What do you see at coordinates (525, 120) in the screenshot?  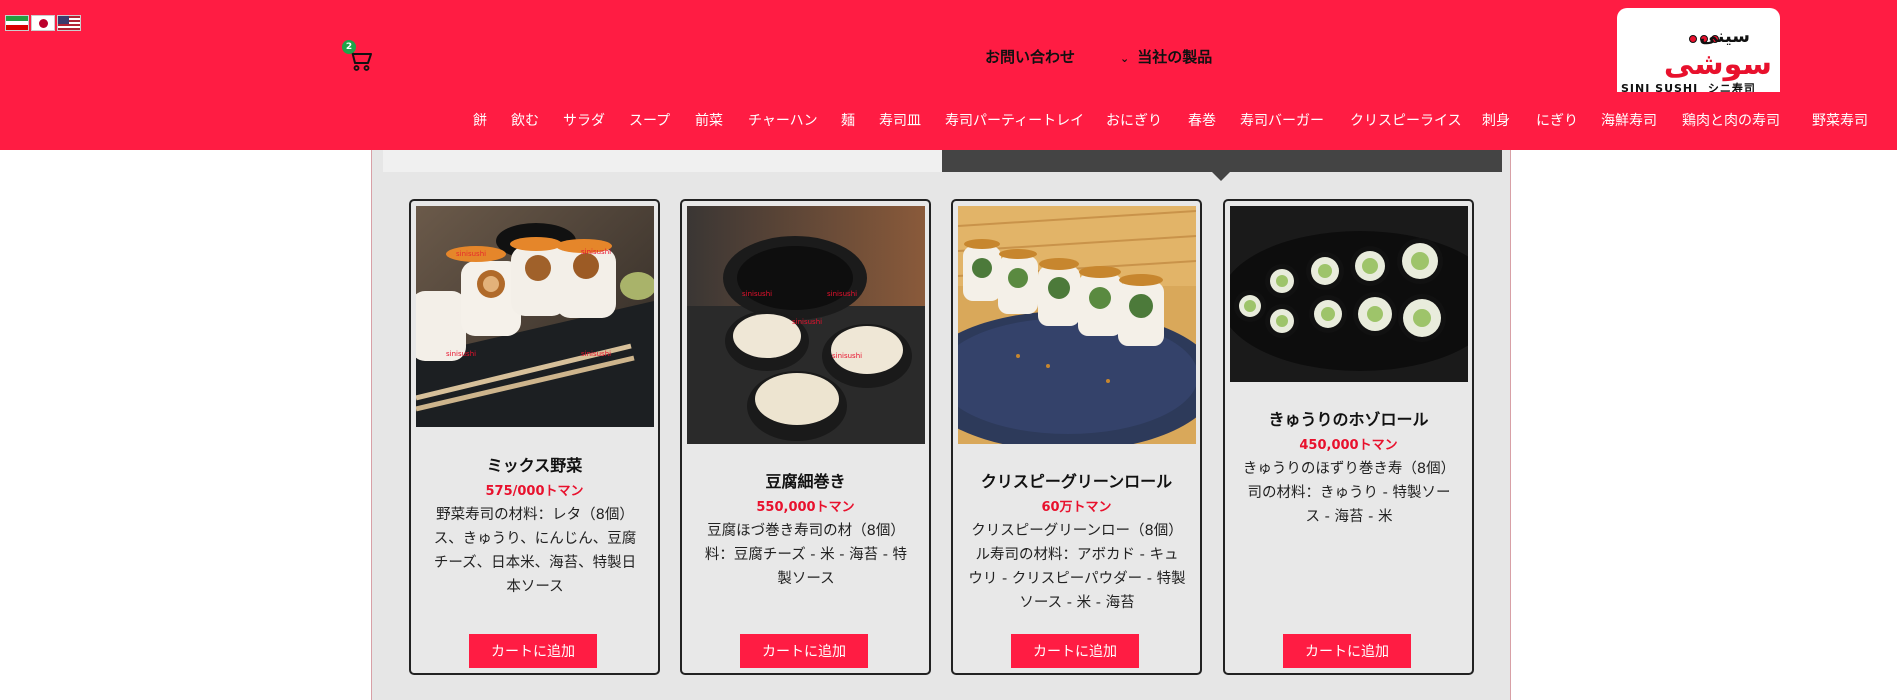 I see `category-item: 飲む` at bounding box center [525, 120].